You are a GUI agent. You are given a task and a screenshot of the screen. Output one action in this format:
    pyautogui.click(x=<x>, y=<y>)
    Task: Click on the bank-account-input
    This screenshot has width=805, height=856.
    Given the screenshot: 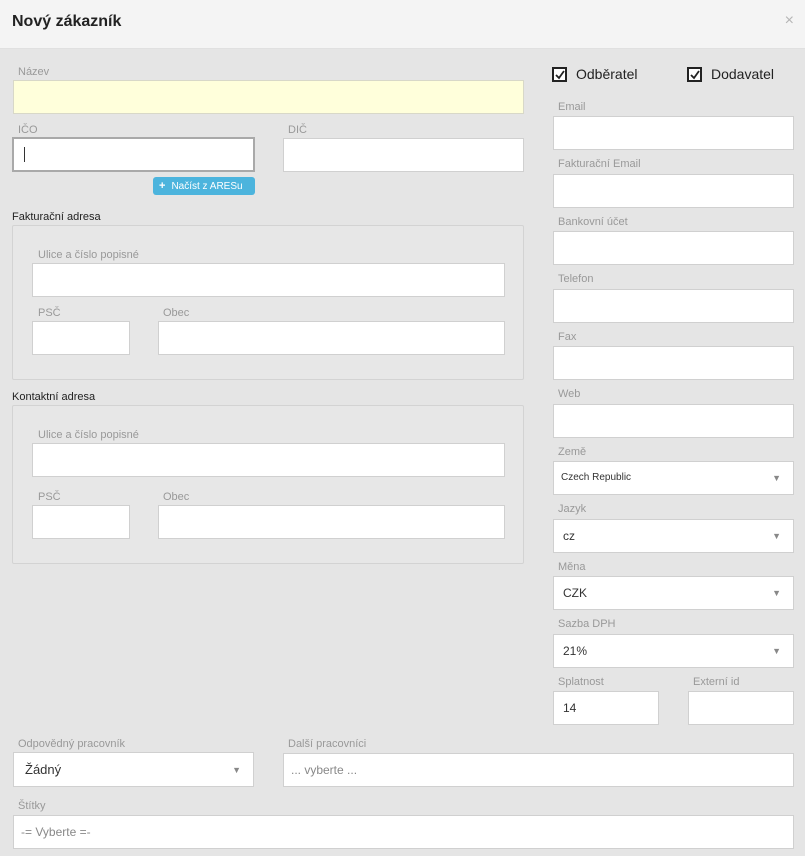 What is the action you would take?
    pyautogui.click(x=673, y=248)
    